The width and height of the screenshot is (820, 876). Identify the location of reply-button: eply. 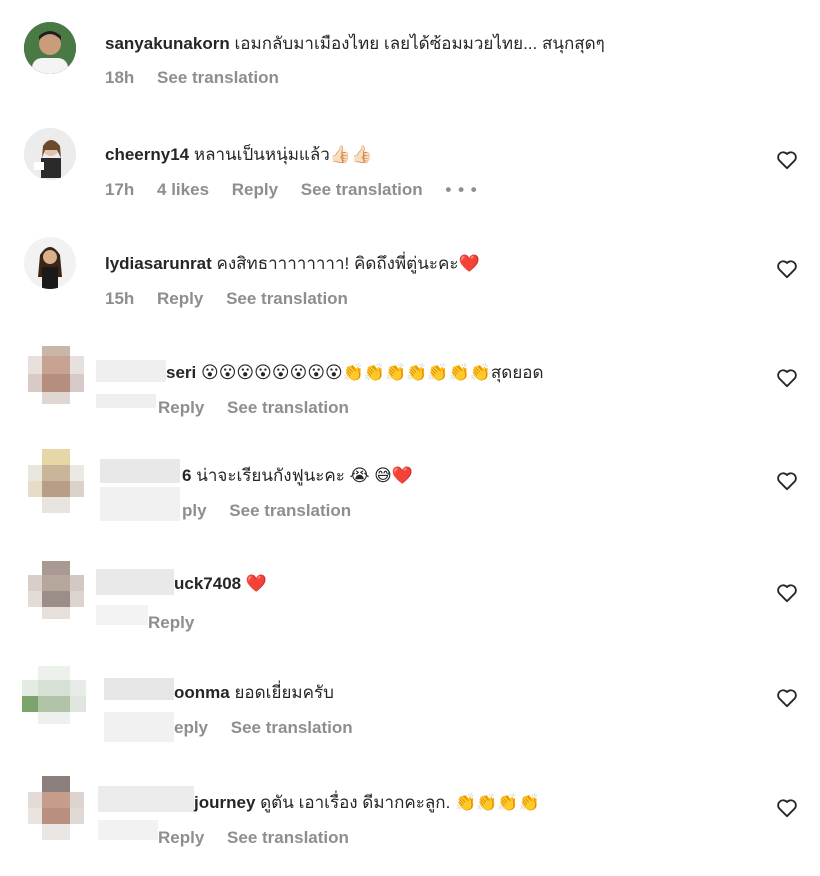
(191, 727).